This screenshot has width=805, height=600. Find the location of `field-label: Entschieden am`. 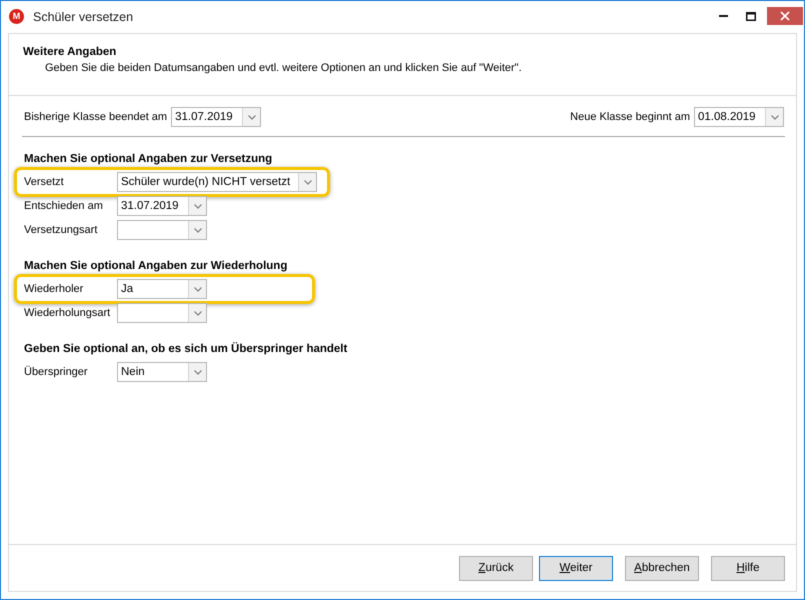

field-label: Entschieden am is located at coordinates (64, 206).